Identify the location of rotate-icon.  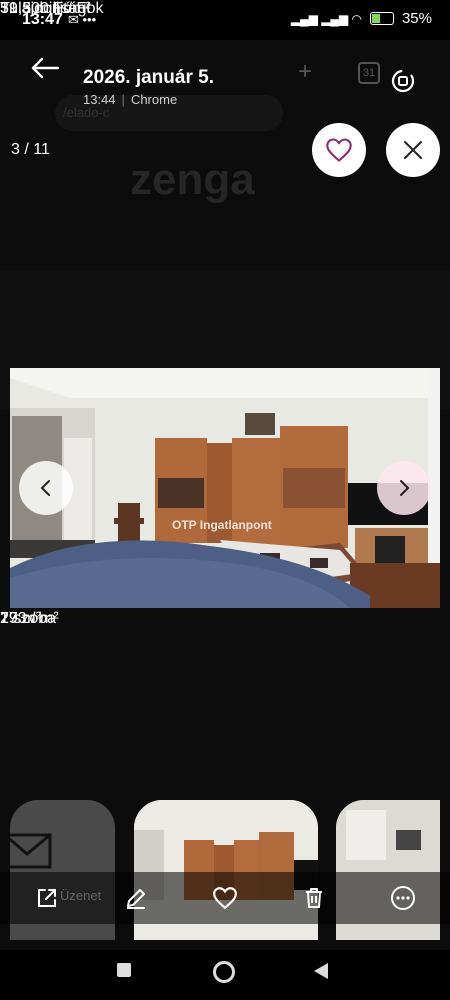
(403, 81).